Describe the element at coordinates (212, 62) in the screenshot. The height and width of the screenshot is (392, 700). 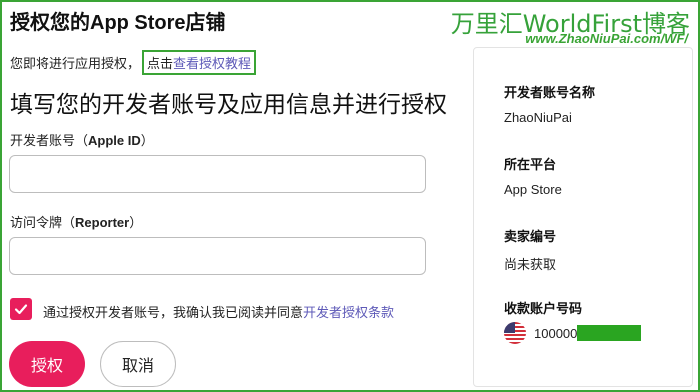
I see `tutorial-link: 查看授权教程` at that location.